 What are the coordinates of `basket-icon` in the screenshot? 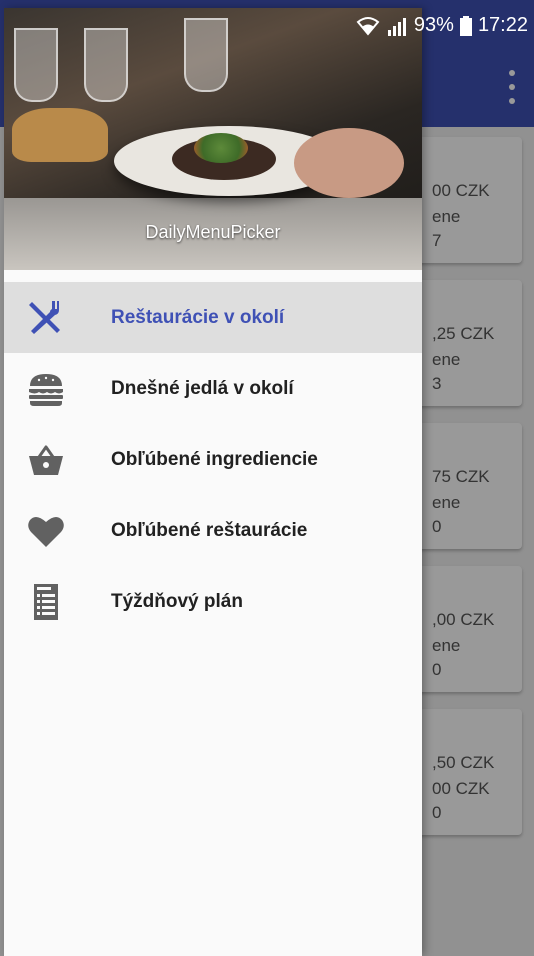 It's located at (46, 460).